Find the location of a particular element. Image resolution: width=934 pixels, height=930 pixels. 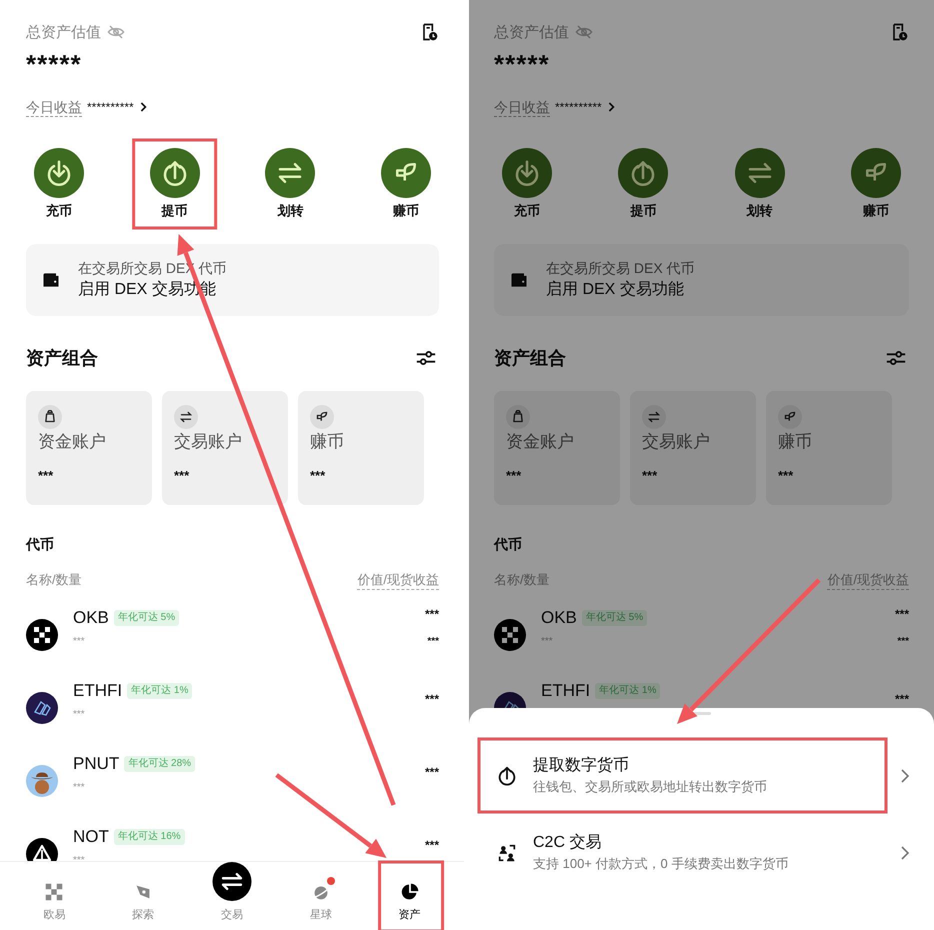

hat-figure-icon is located at coordinates (42, 781).